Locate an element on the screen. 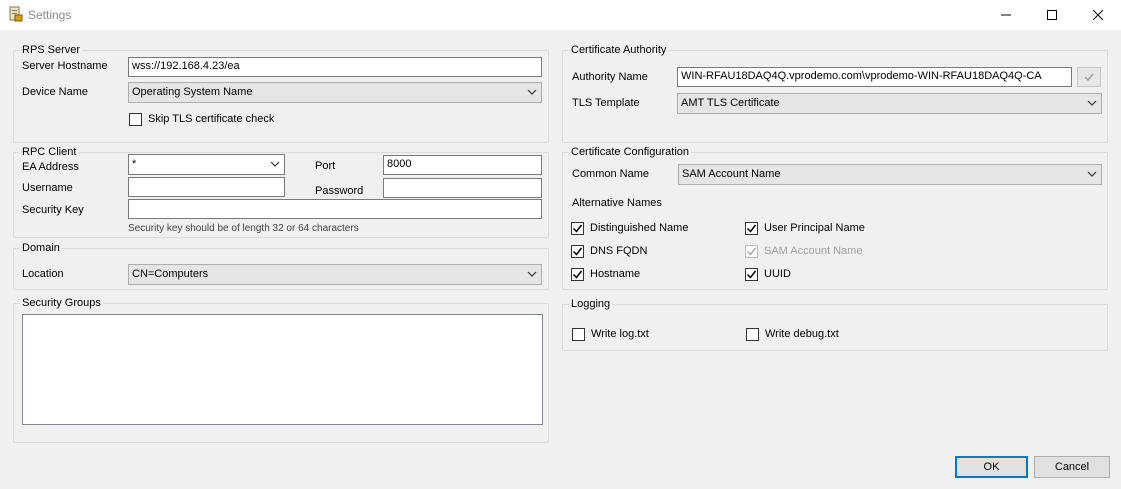  domain-group-label: Domain is located at coordinates (41, 248).